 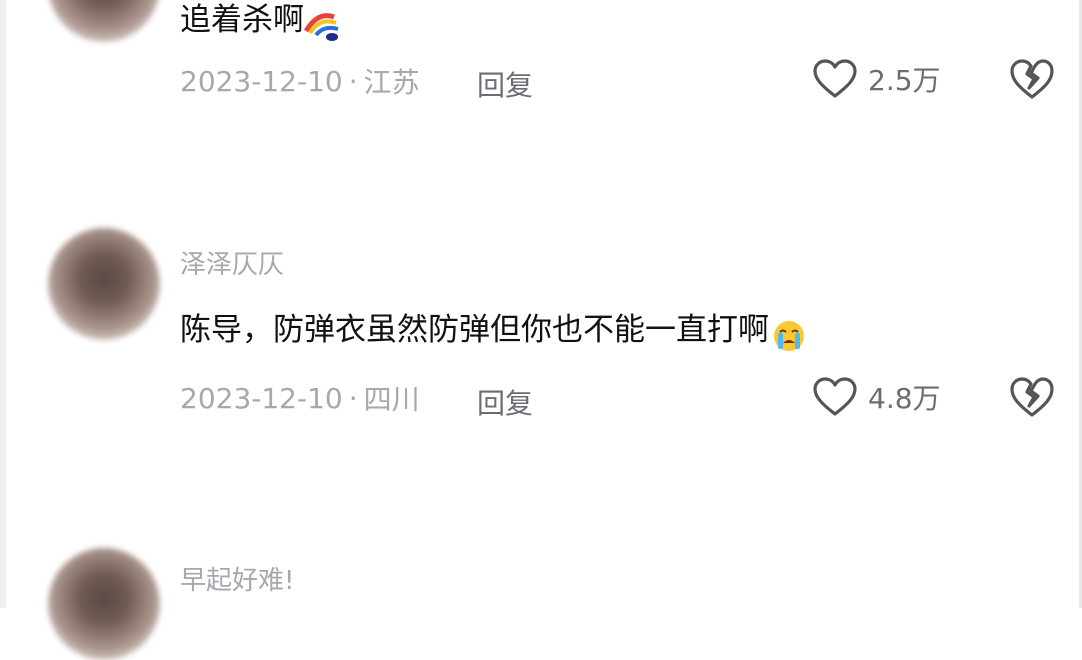 What do you see at coordinates (391, 82) in the screenshot?
I see `comment-location: 江苏` at bounding box center [391, 82].